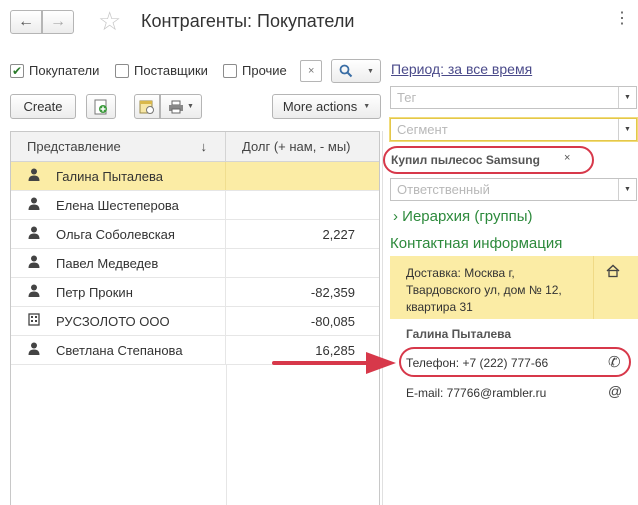 The image size is (638, 505). I want to click on back-button: ←, so click(26, 22).